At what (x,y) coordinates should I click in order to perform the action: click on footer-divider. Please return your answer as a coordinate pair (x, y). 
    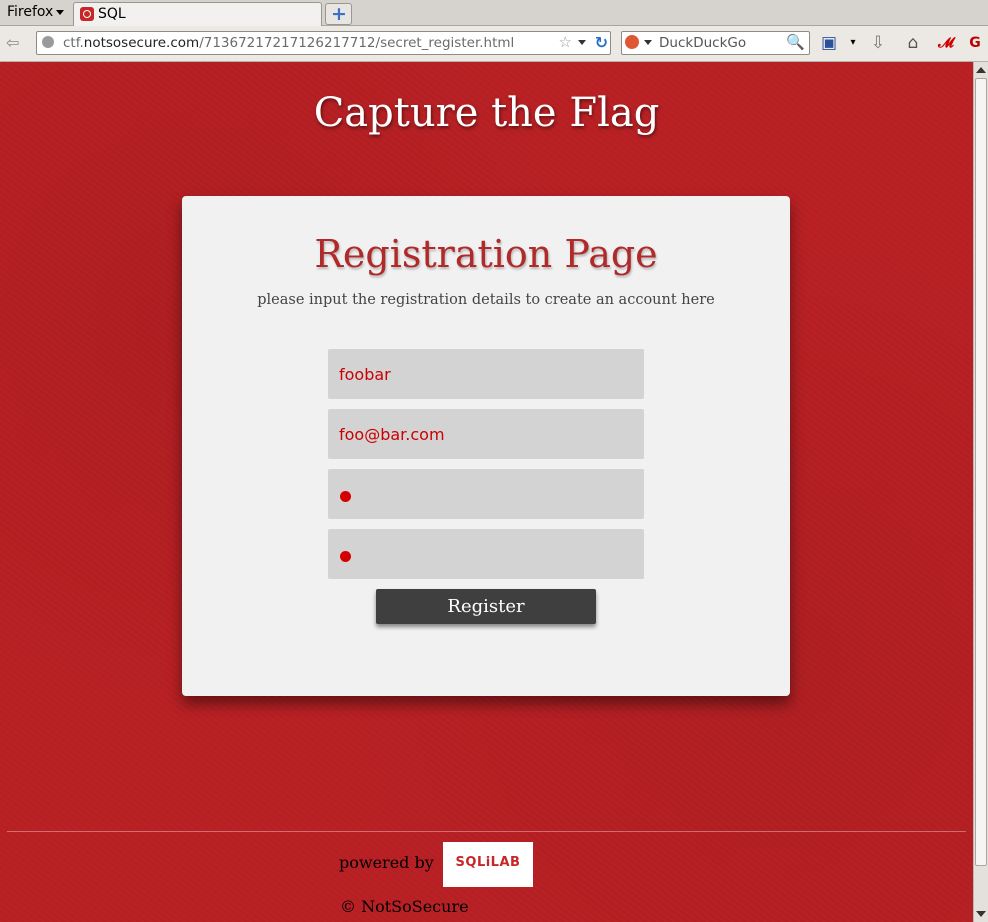
    Looking at the image, I should click on (486, 831).